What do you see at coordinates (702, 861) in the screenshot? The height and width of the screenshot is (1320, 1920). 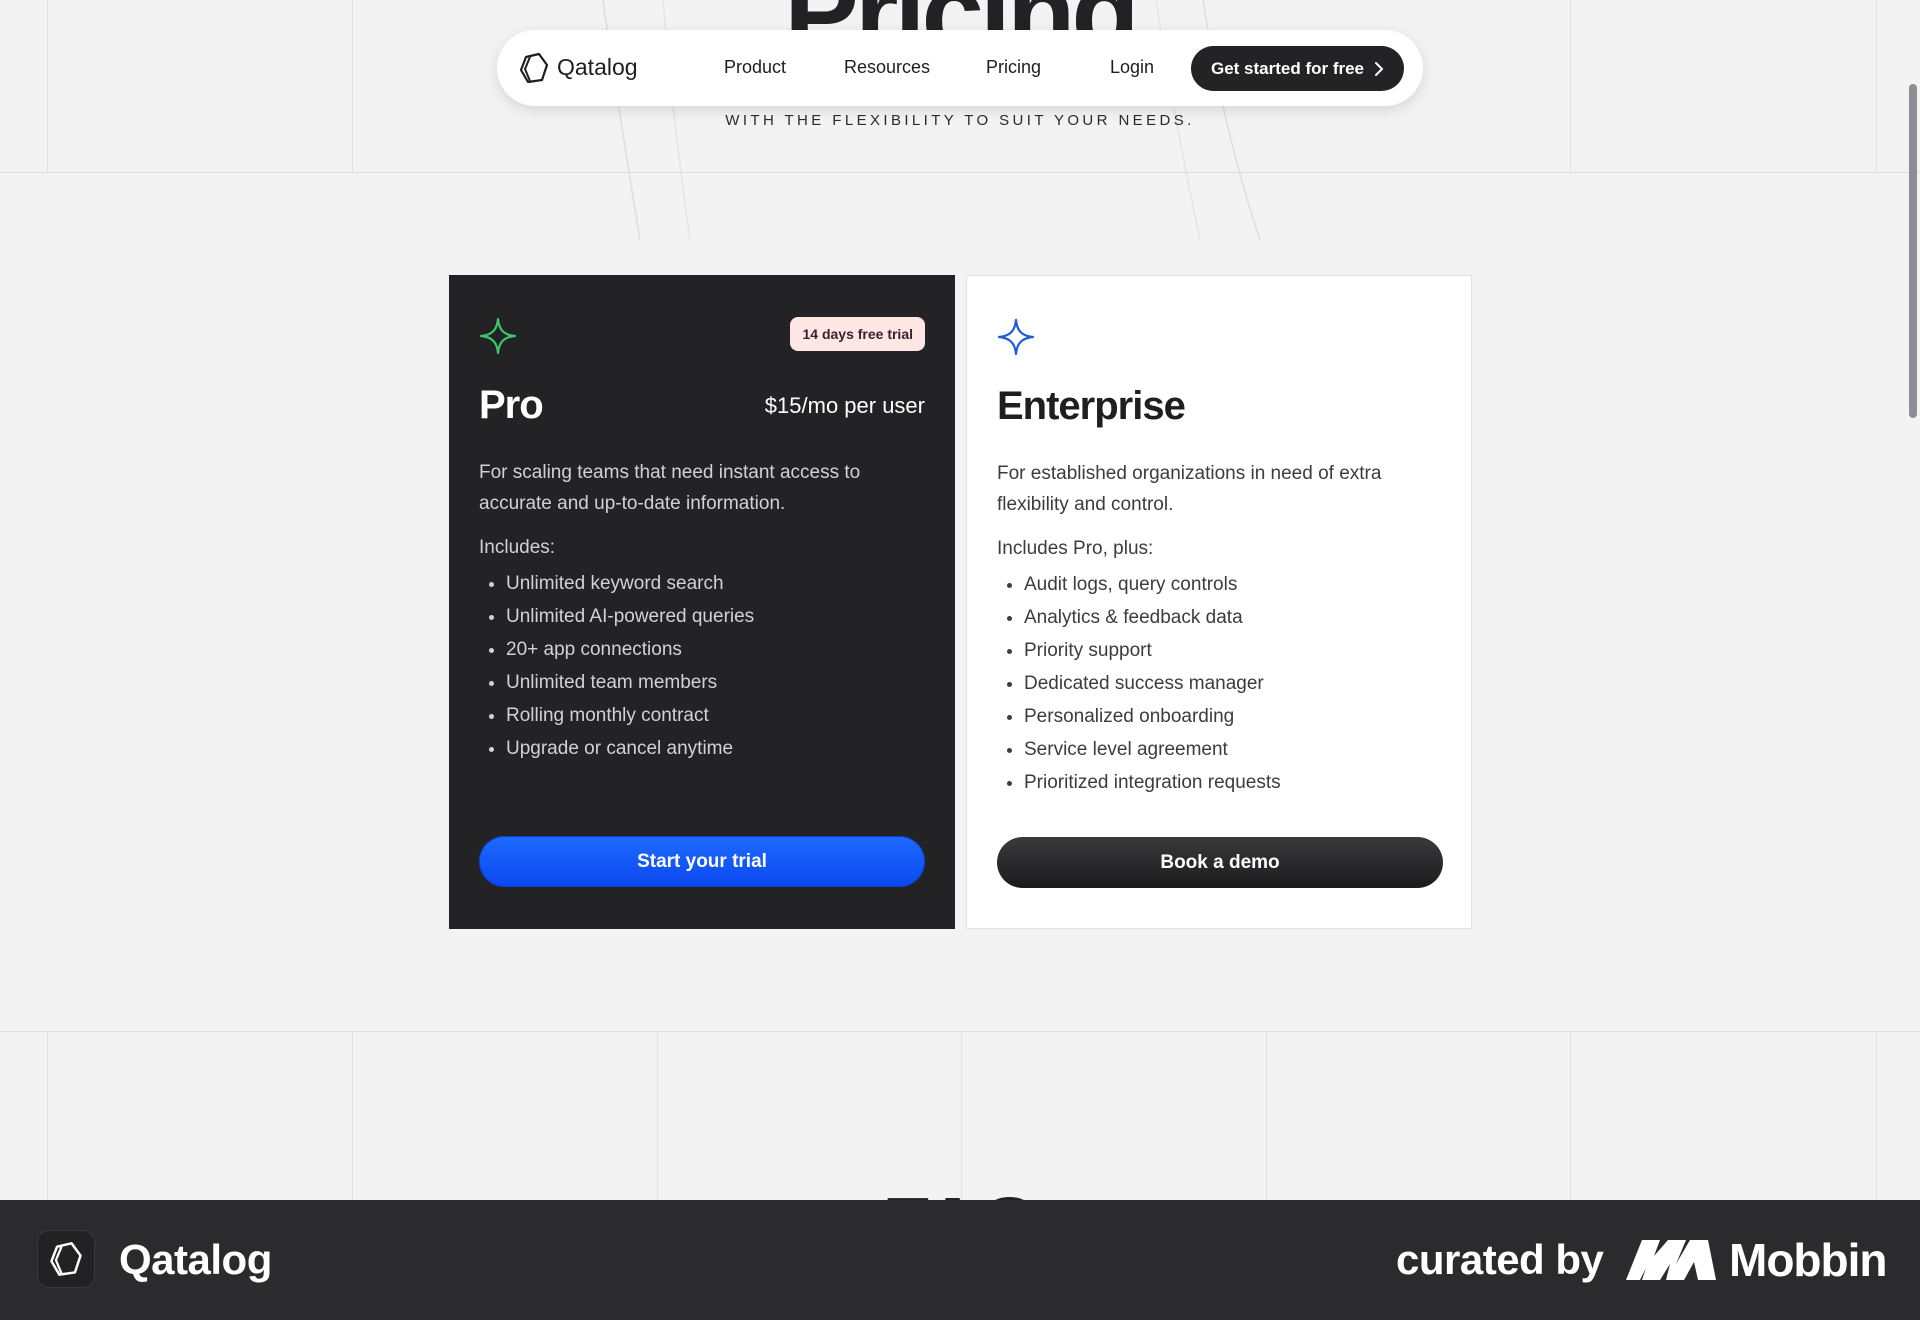 I see `start-trial-button: Start your trial` at bounding box center [702, 861].